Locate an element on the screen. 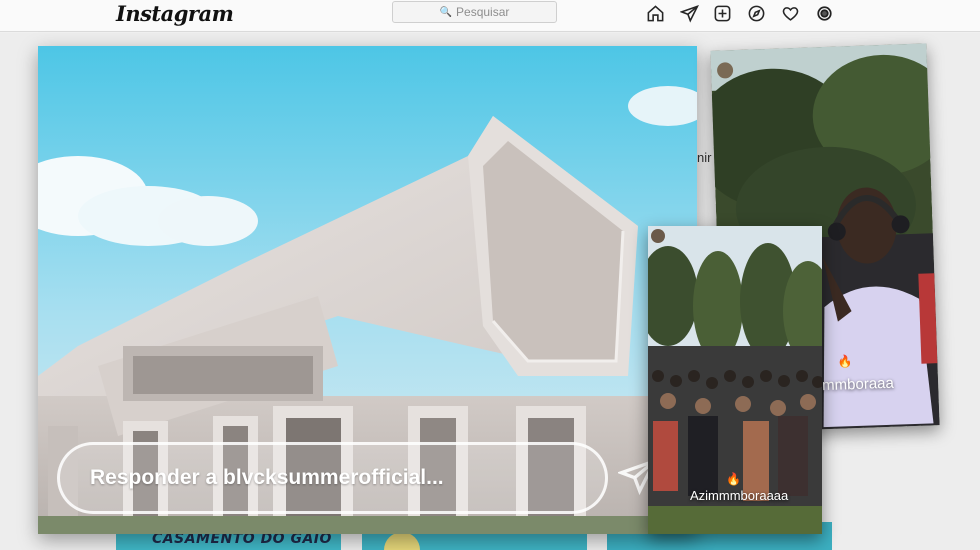 This screenshot has height=550, width=980. direct-send-icon is located at coordinates (689, 13).